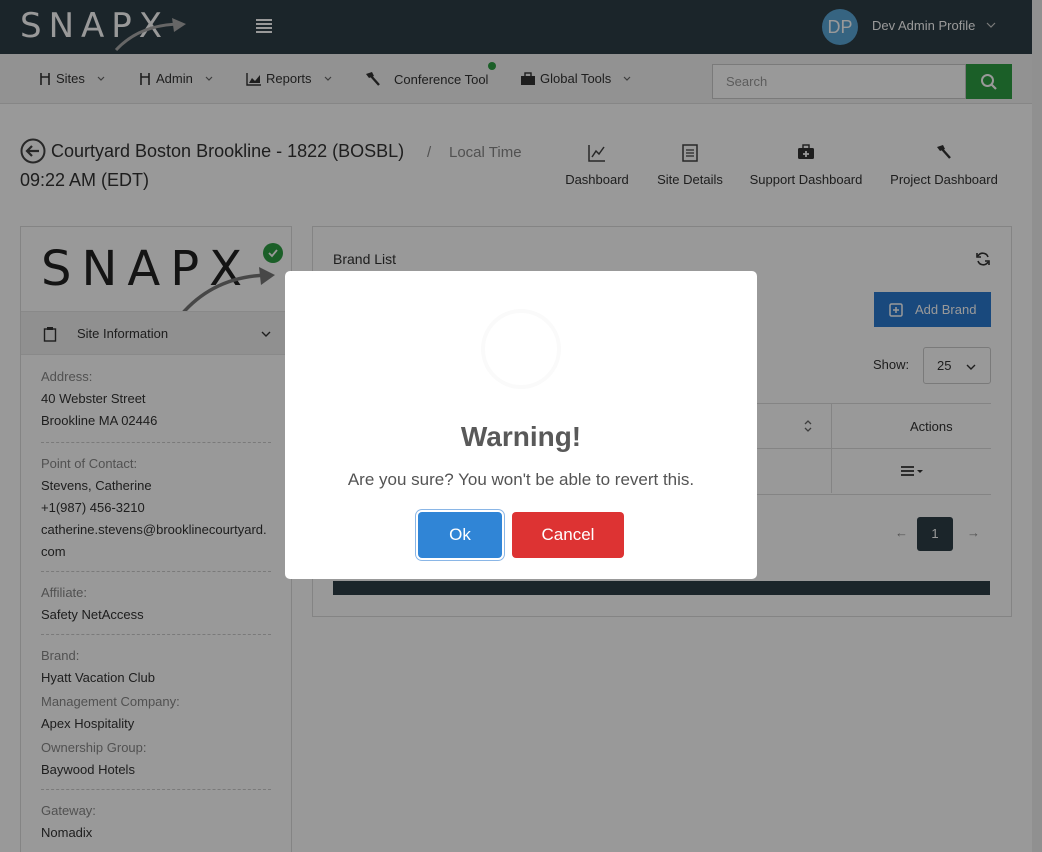 The height and width of the screenshot is (852, 1042). Describe the element at coordinates (521, 349) in the screenshot. I see `warning-icon` at that location.